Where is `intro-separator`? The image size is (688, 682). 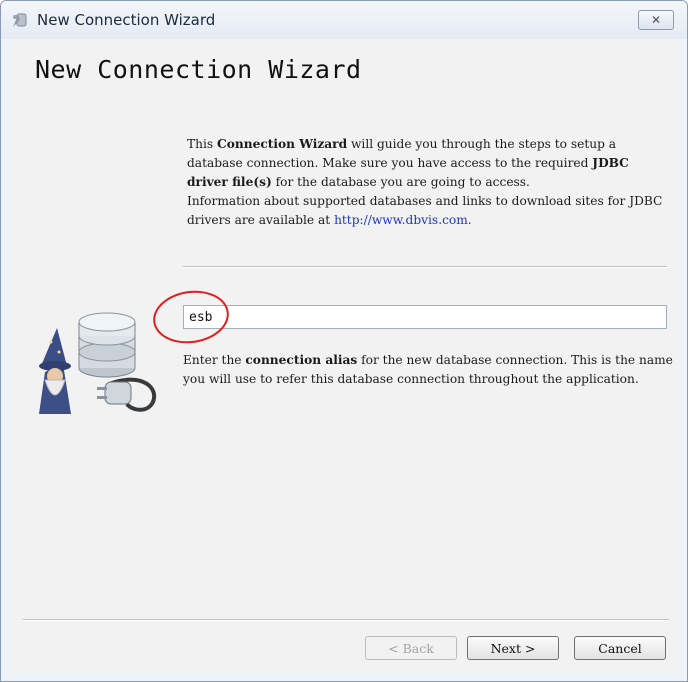 intro-separator is located at coordinates (425, 267).